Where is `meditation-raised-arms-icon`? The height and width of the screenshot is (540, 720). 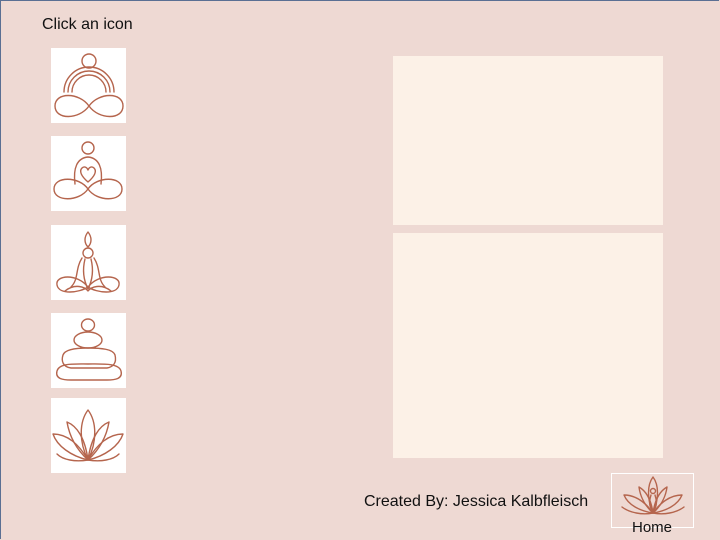 meditation-raised-arms-icon is located at coordinates (88, 262).